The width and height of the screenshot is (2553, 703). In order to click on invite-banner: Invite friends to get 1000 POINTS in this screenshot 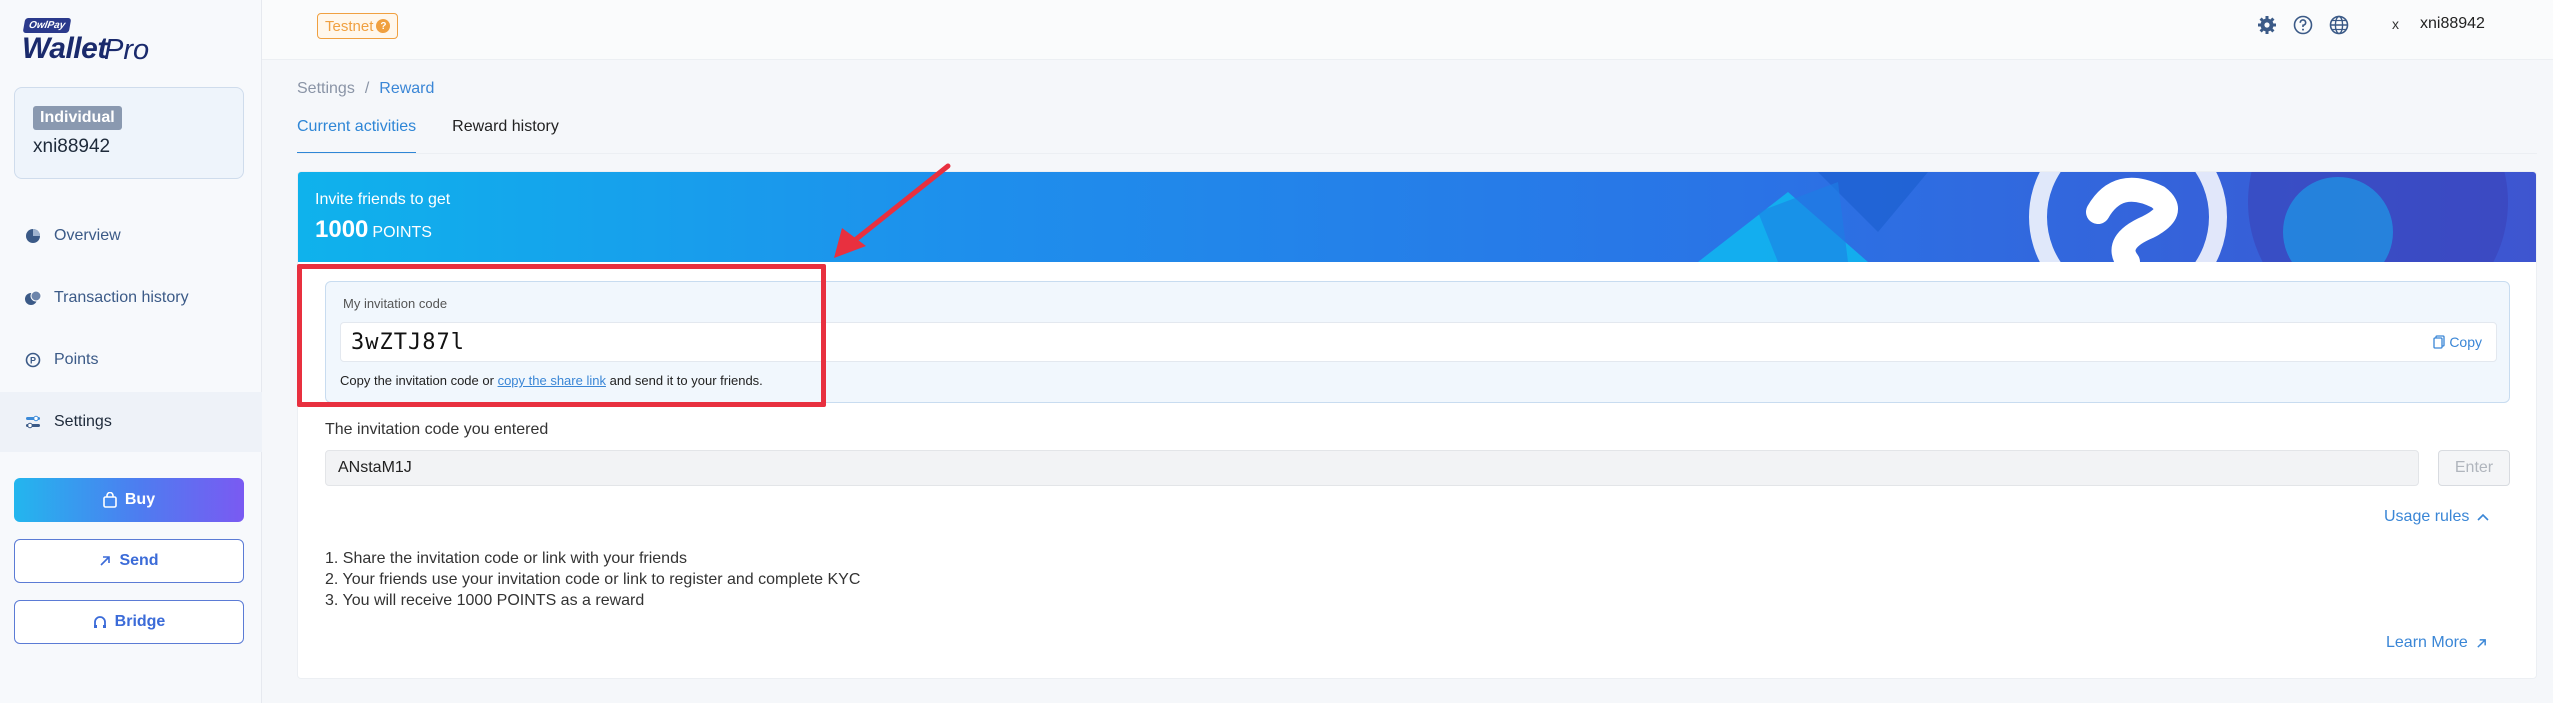, I will do `click(1417, 217)`.